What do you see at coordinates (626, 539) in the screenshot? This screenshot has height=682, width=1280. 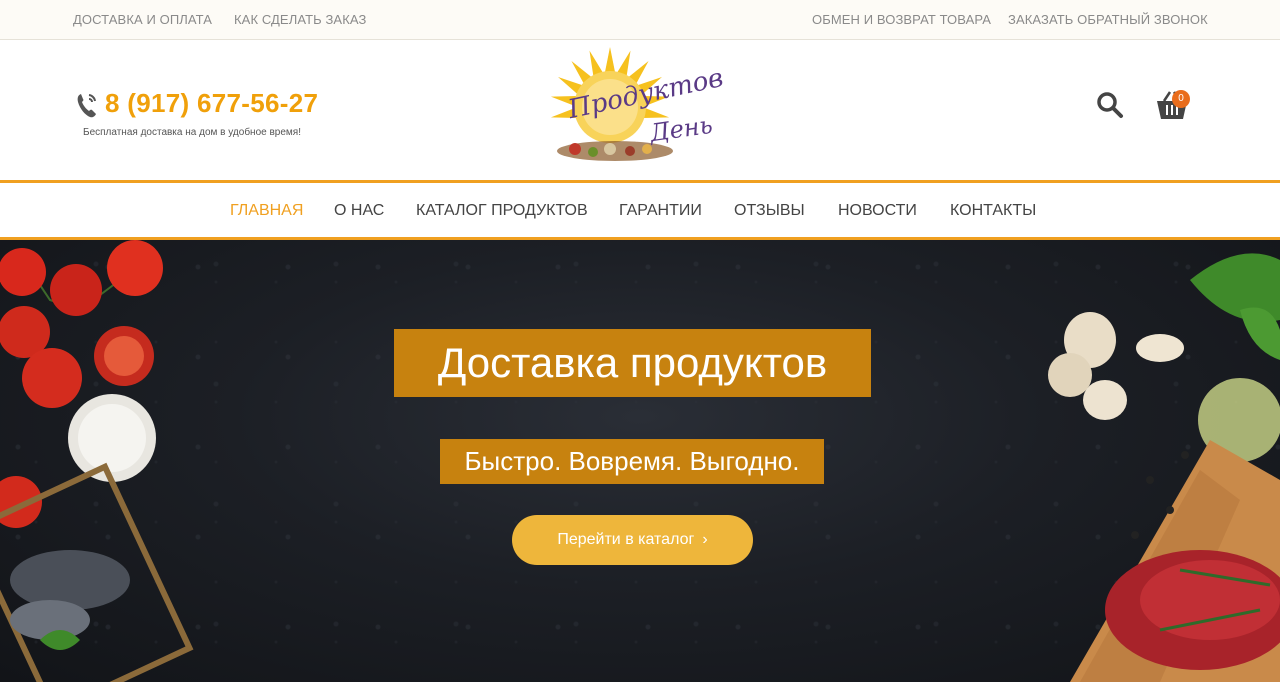 I see `go-to-catalog-label: Перейти в каталог` at bounding box center [626, 539].